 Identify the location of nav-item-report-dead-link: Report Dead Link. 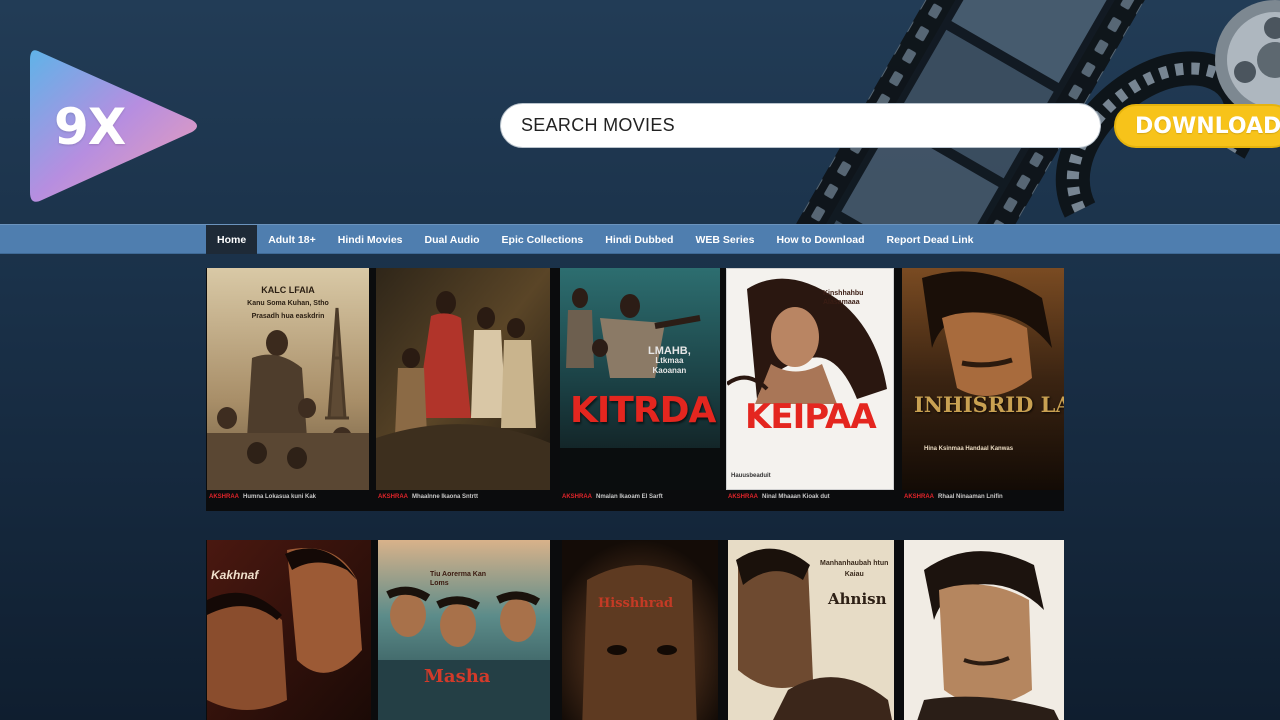
(930, 239).